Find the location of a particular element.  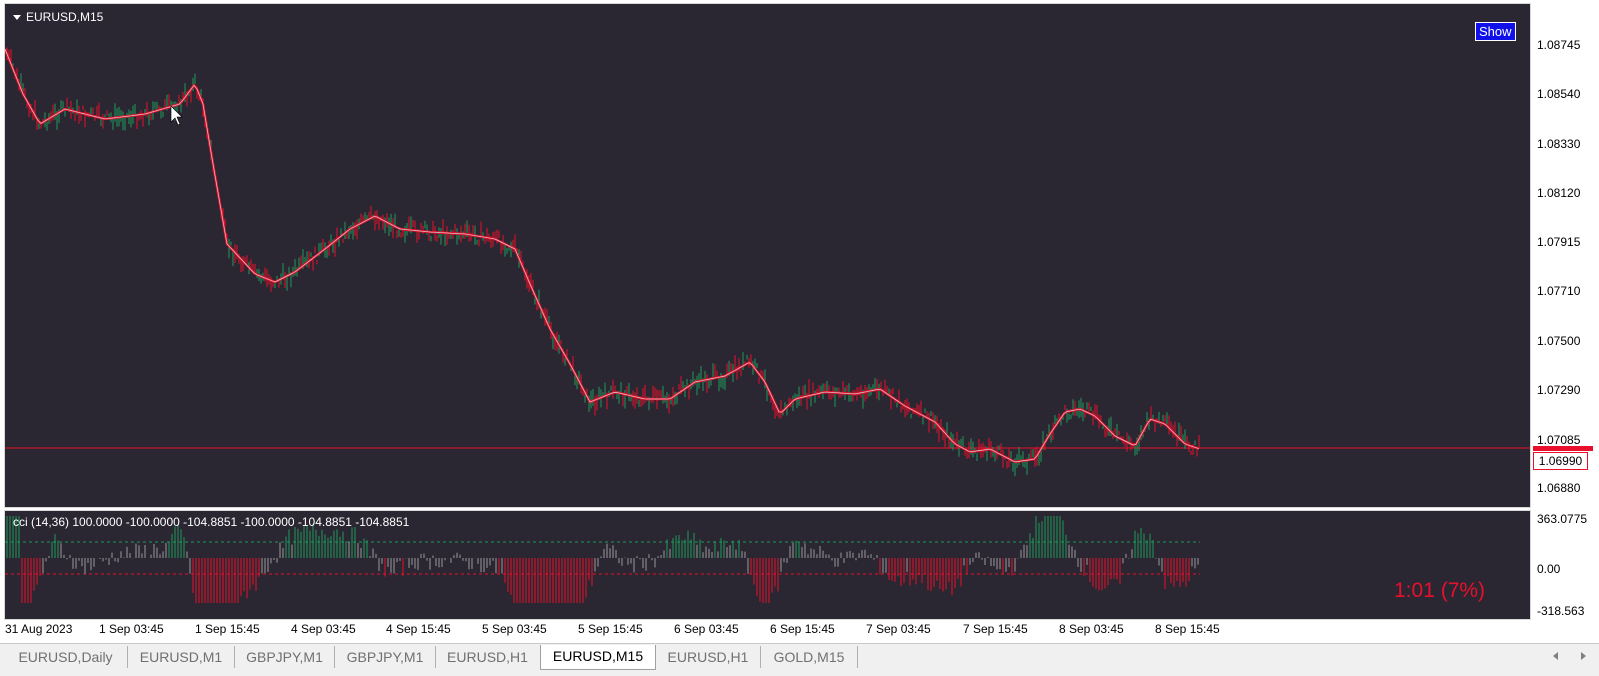

price-axis-label: 1.06880 is located at coordinates (1559, 488).